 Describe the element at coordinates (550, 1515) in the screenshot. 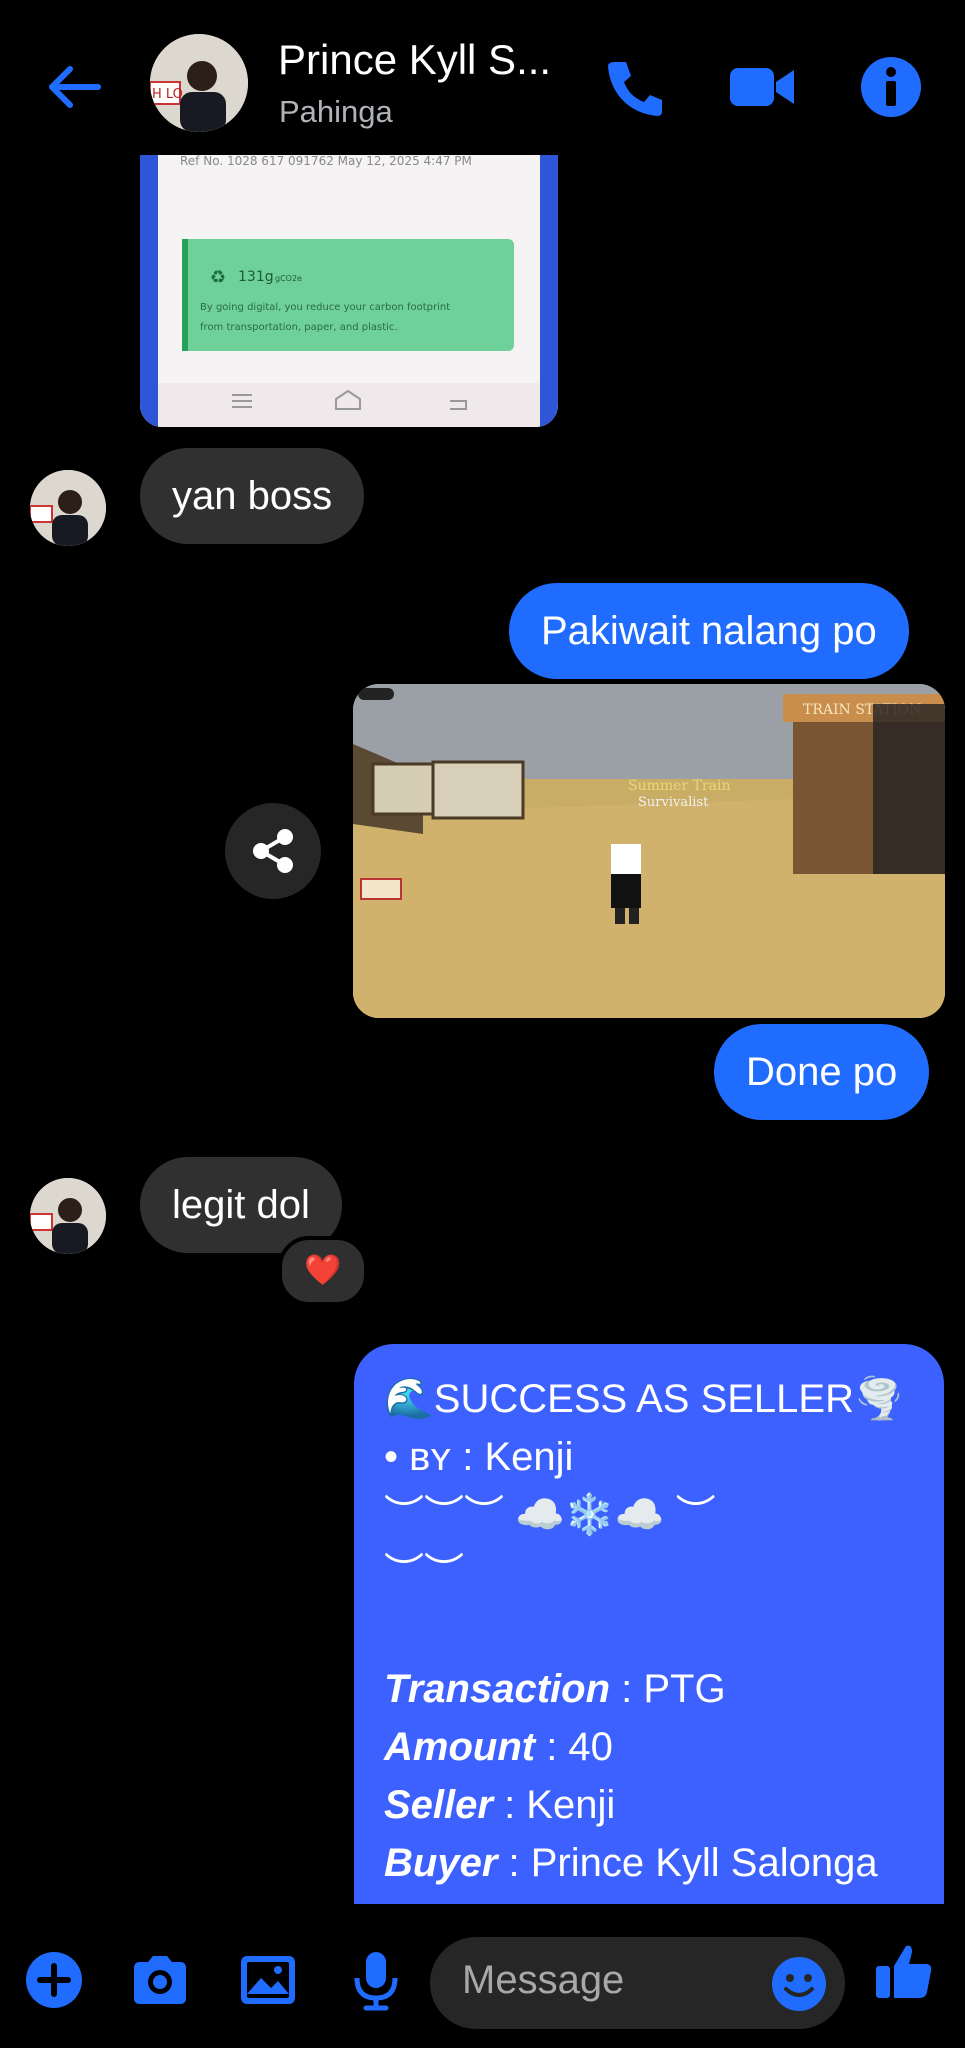

I see `card-line-3: ︶︶︶ ☁️❄️☁️ ︶` at that location.